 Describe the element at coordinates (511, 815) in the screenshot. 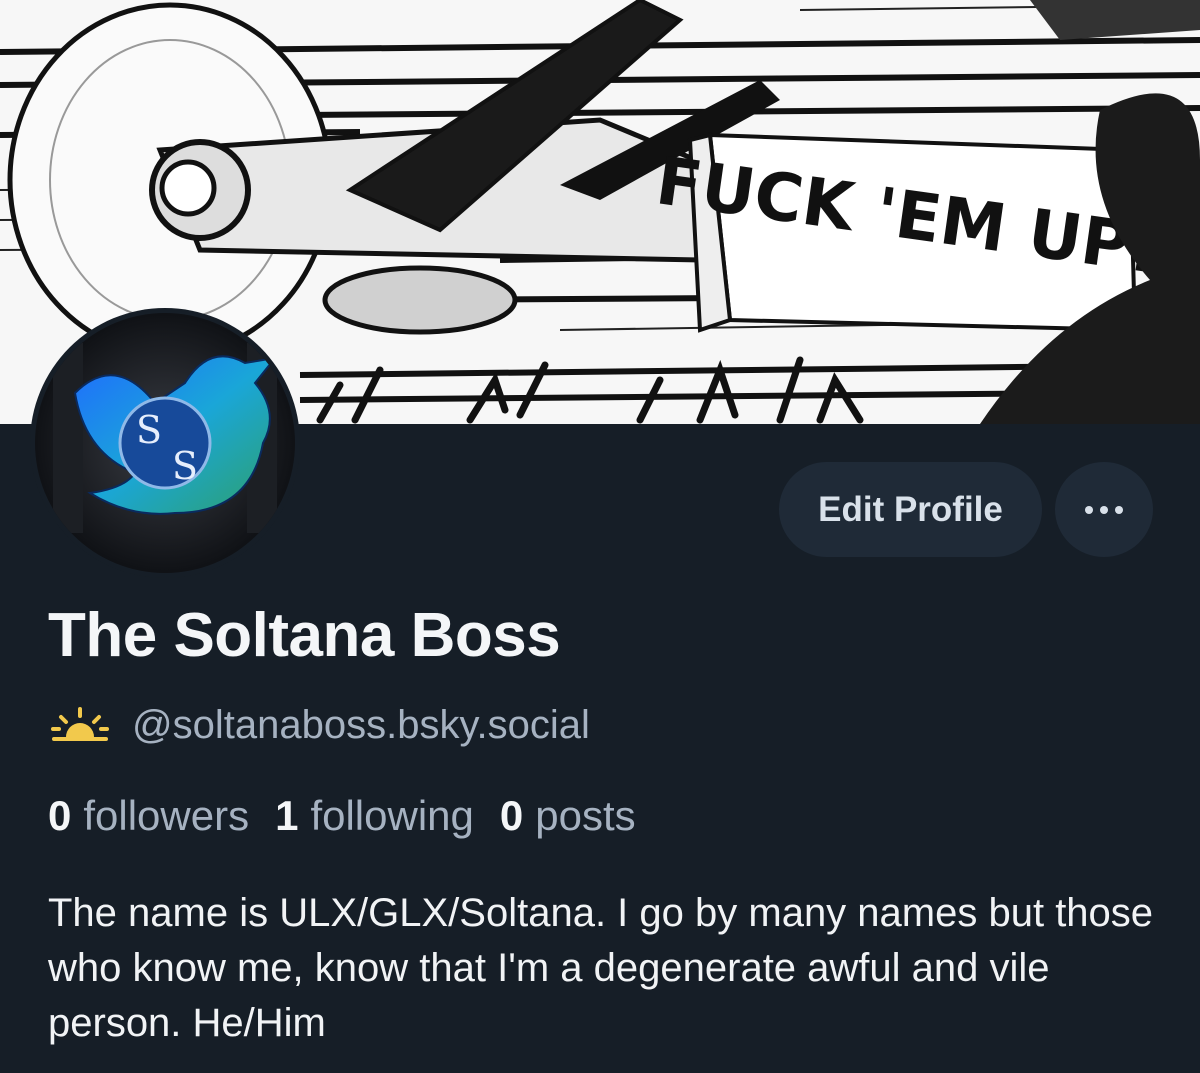

I see `posts-count: 0` at that location.